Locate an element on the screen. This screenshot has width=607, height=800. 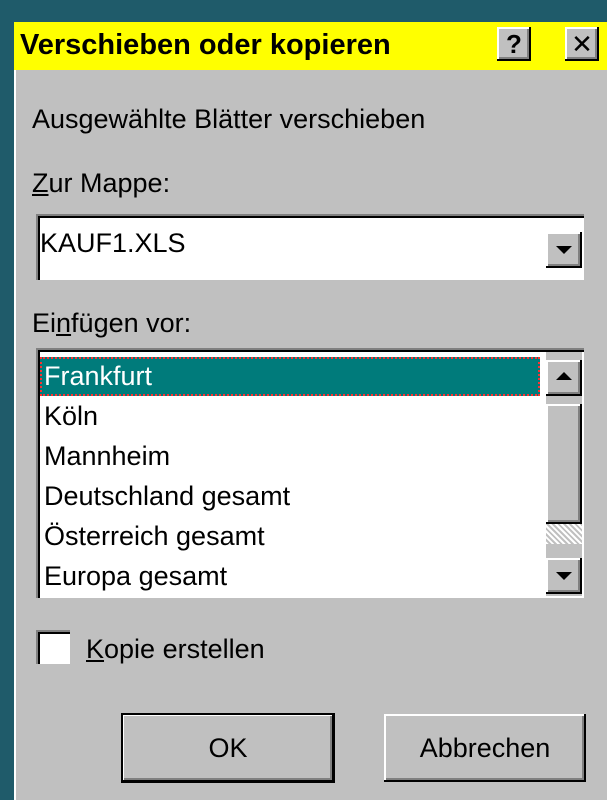
to-book-label: Zur Mappe: is located at coordinates (101, 183).